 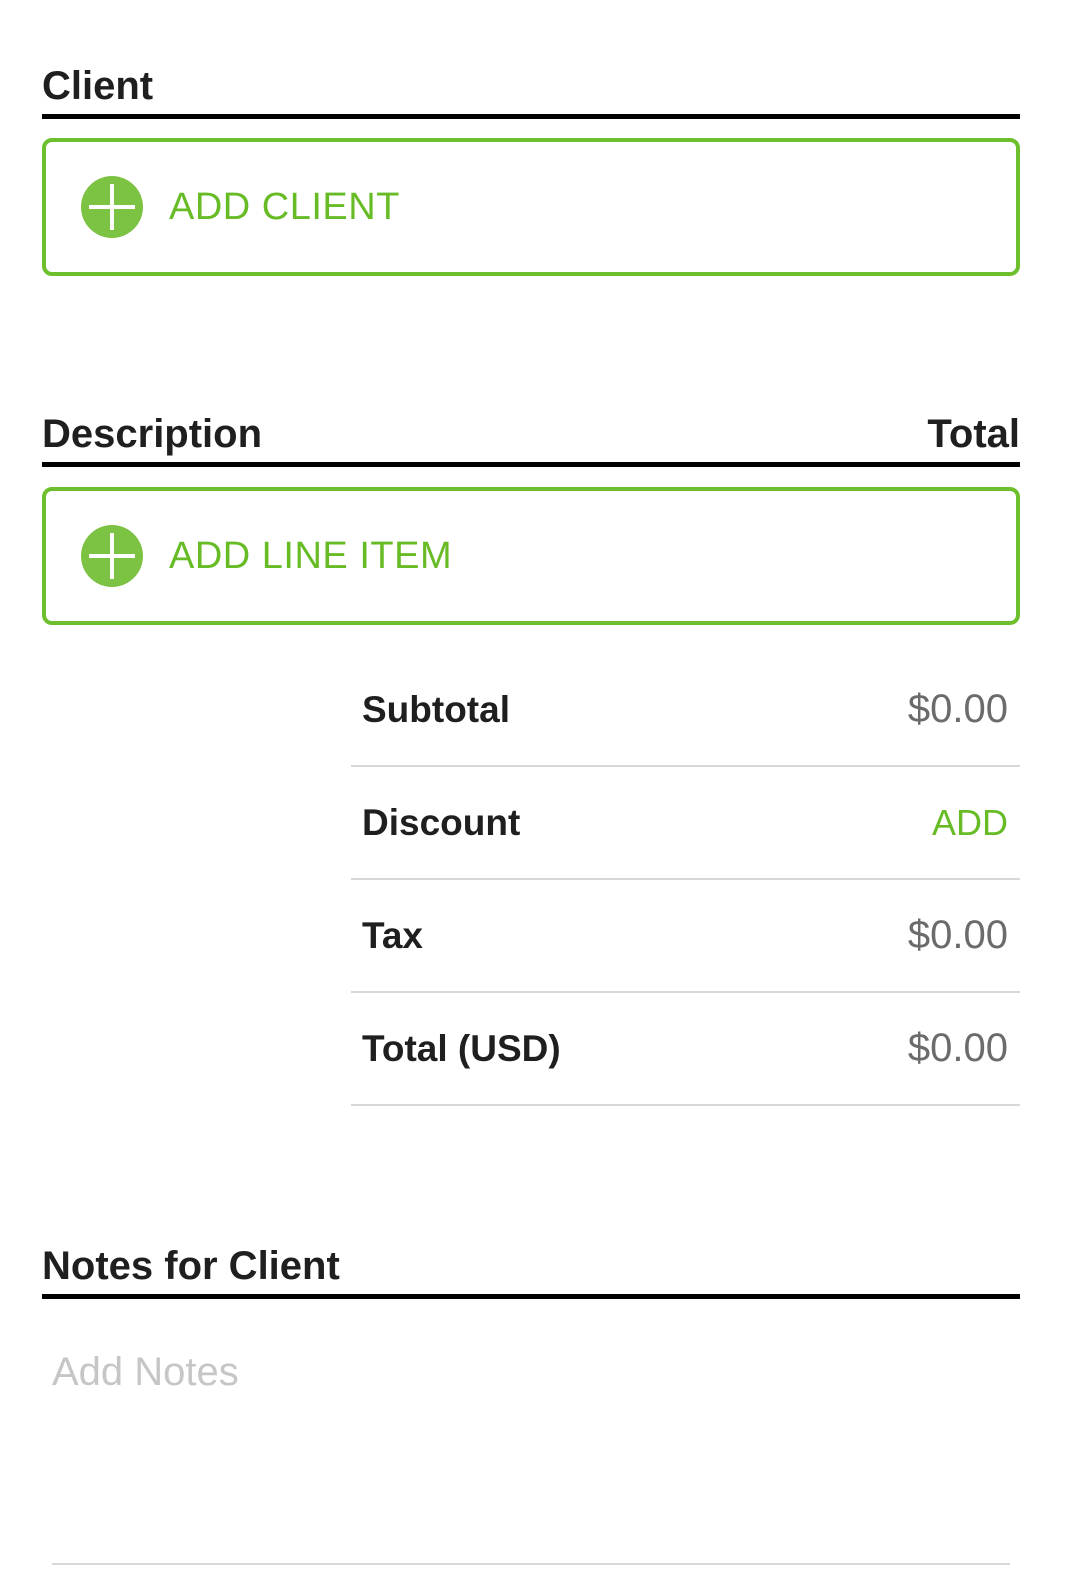 What do you see at coordinates (284, 206) in the screenshot?
I see `add-client-label: ADD CLIENT` at bounding box center [284, 206].